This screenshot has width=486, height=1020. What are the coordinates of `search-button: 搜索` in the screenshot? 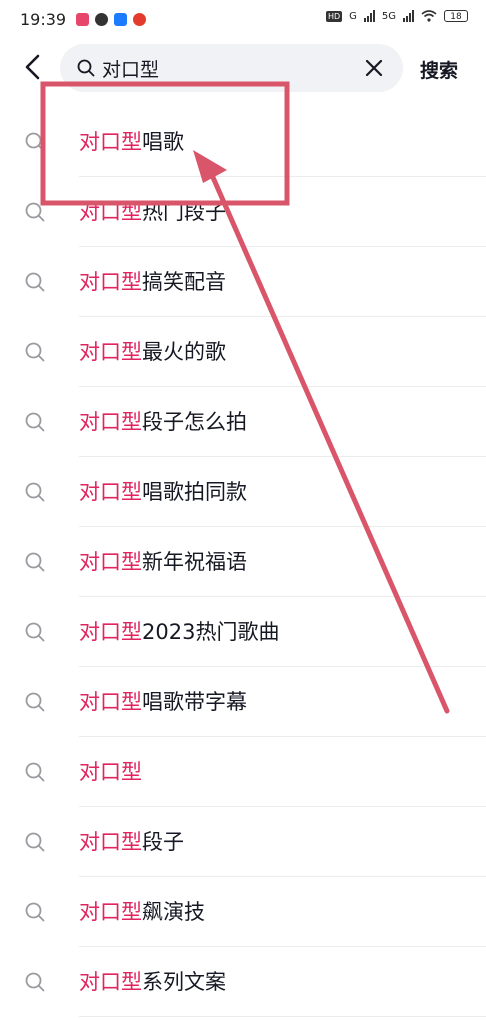 It's located at (439, 69).